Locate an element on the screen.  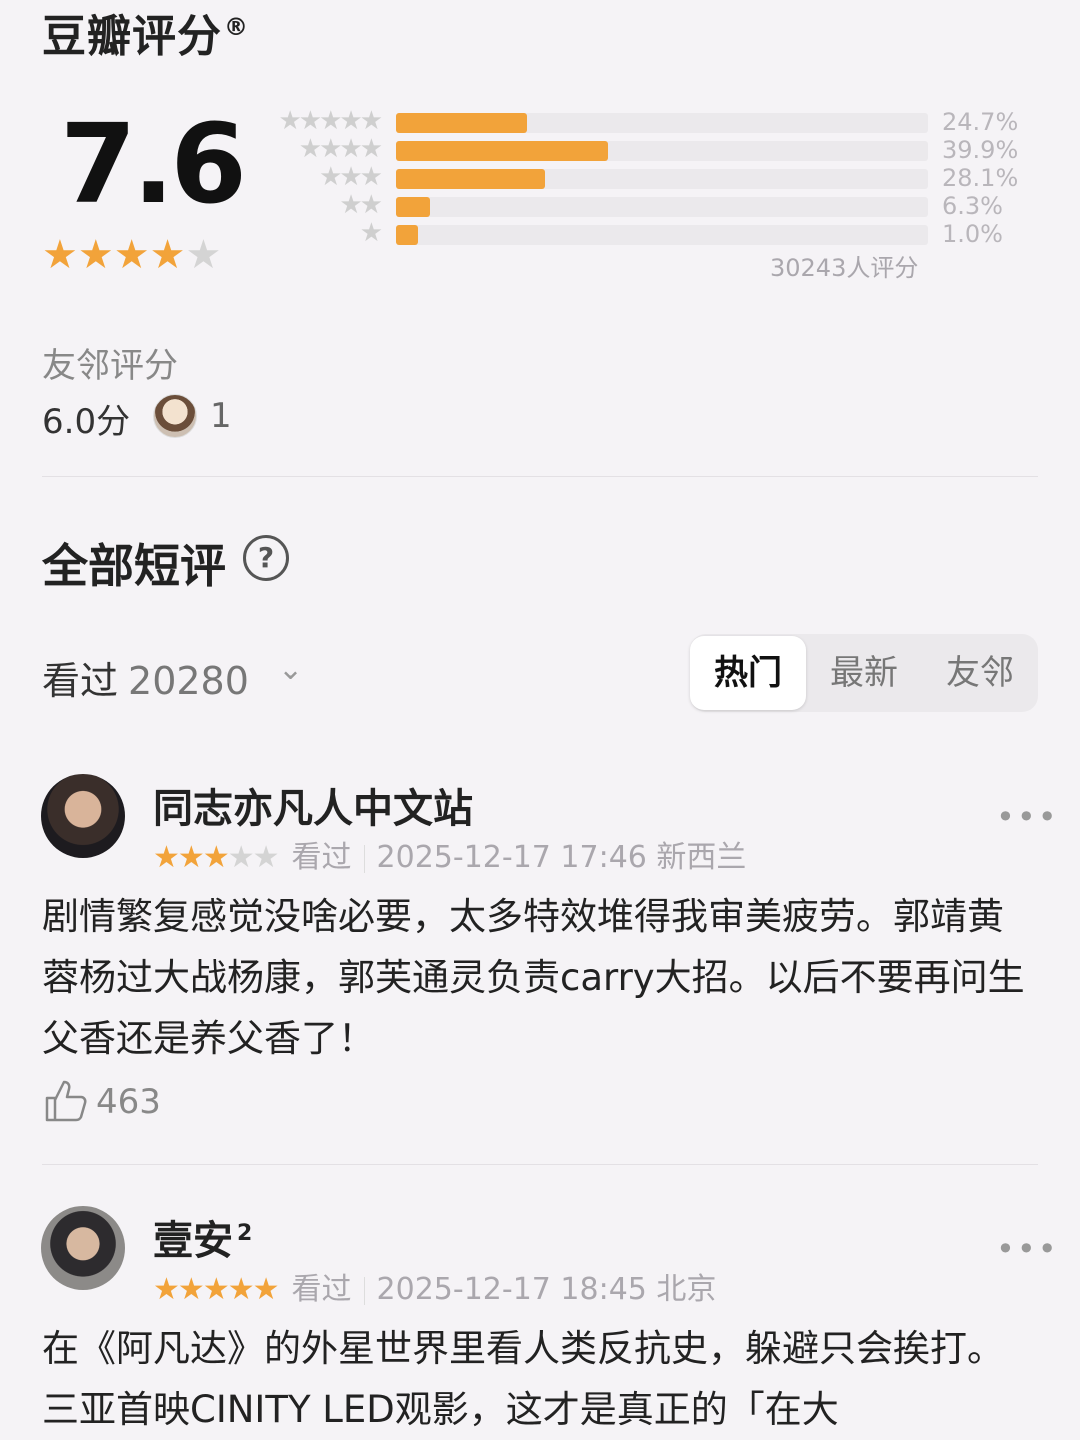
friend-avatar is located at coordinates (175, 416).